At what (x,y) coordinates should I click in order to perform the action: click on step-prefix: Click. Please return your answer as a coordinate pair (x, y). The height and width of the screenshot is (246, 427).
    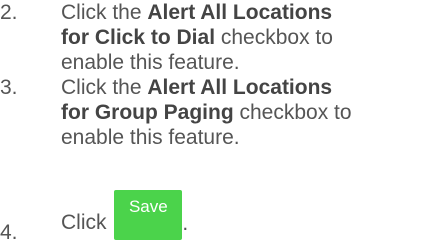
    Looking at the image, I should click on (87, 222).